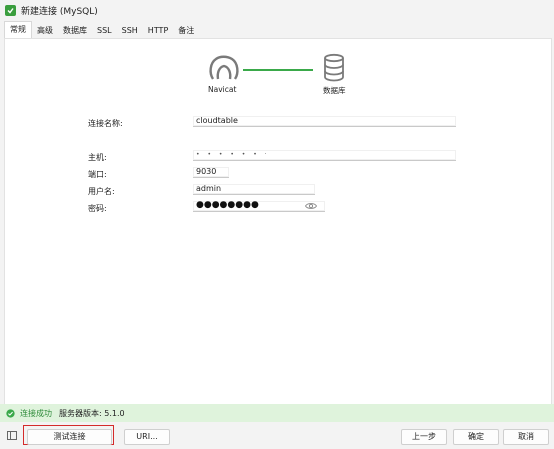 This screenshot has width=554, height=449. What do you see at coordinates (10, 10) in the screenshot?
I see `navicat-app-icon` at bounding box center [10, 10].